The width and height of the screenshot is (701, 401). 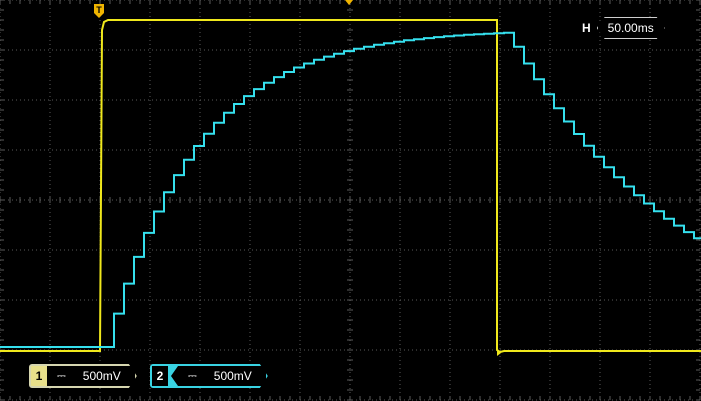 I want to click on channel-2-arrow-icon, so click(x=173, y=376).